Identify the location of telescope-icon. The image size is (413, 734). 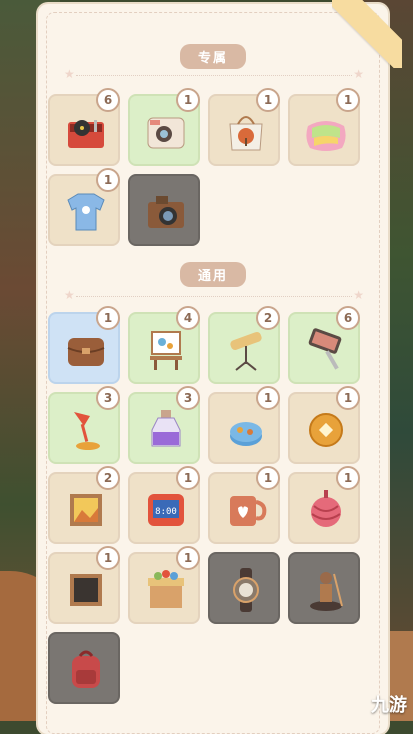
(246, 350).